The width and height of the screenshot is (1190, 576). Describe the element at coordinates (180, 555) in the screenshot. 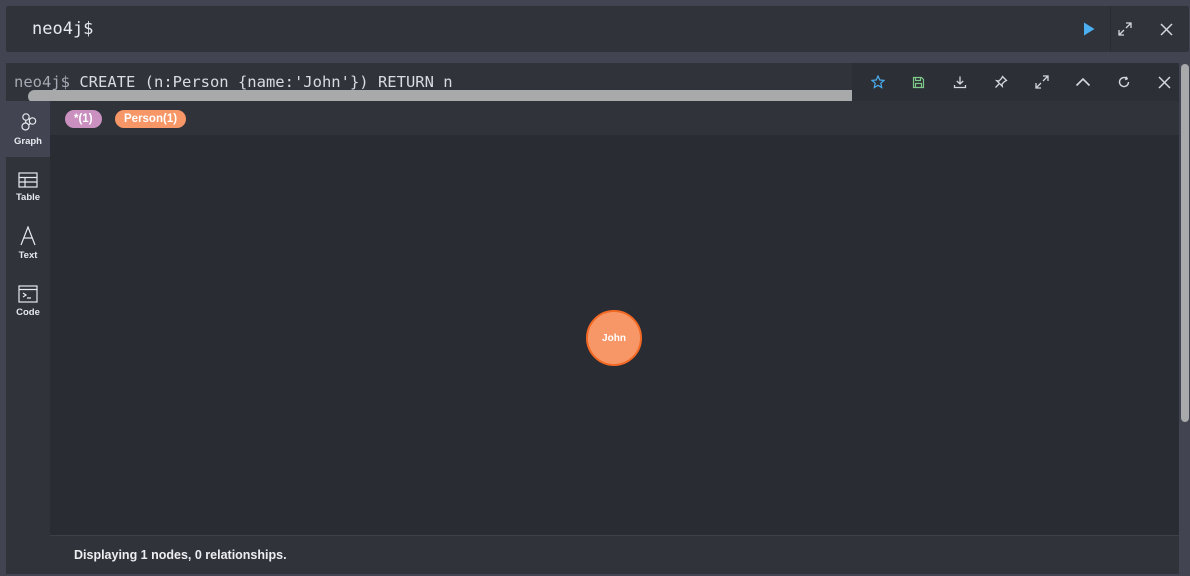

I see `status-text: Displaying 1 nodes, 0 relationships.` at that location.